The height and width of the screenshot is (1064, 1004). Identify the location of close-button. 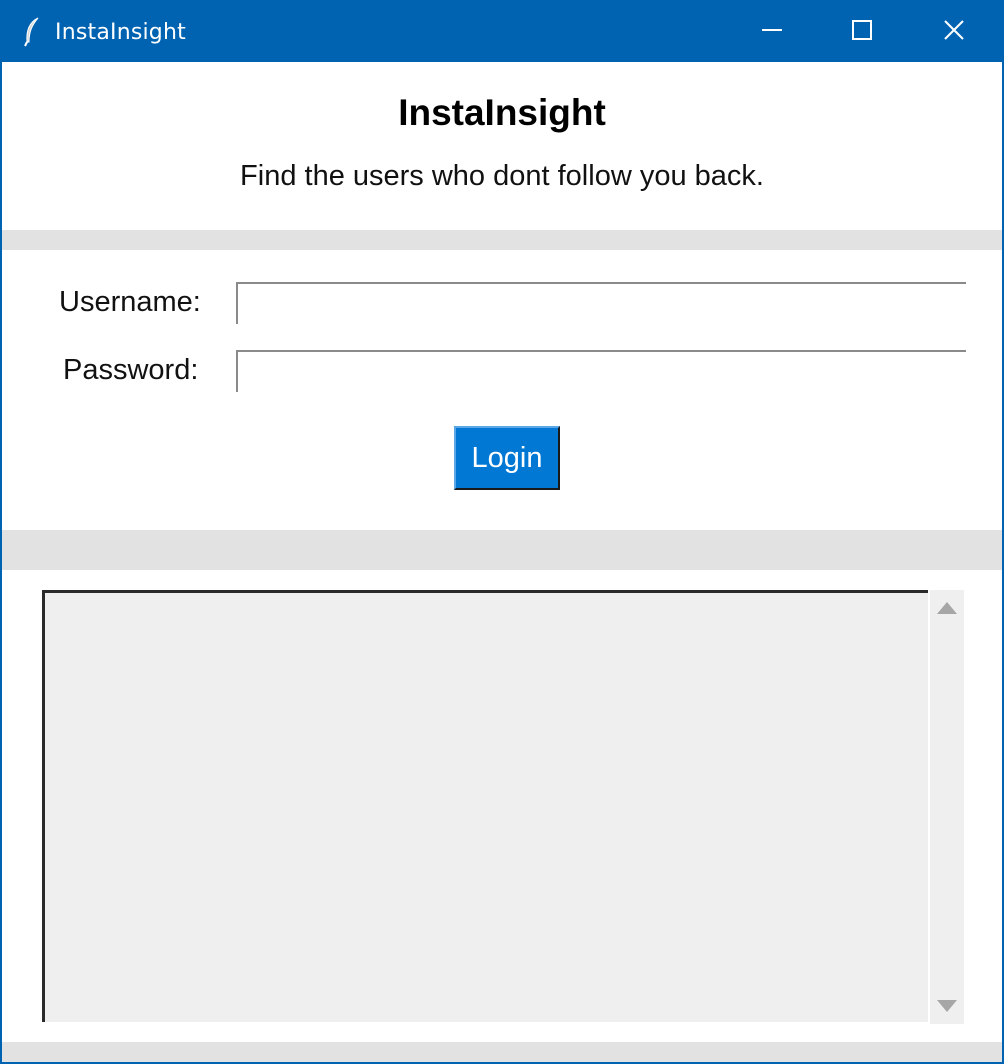
(954, 32).